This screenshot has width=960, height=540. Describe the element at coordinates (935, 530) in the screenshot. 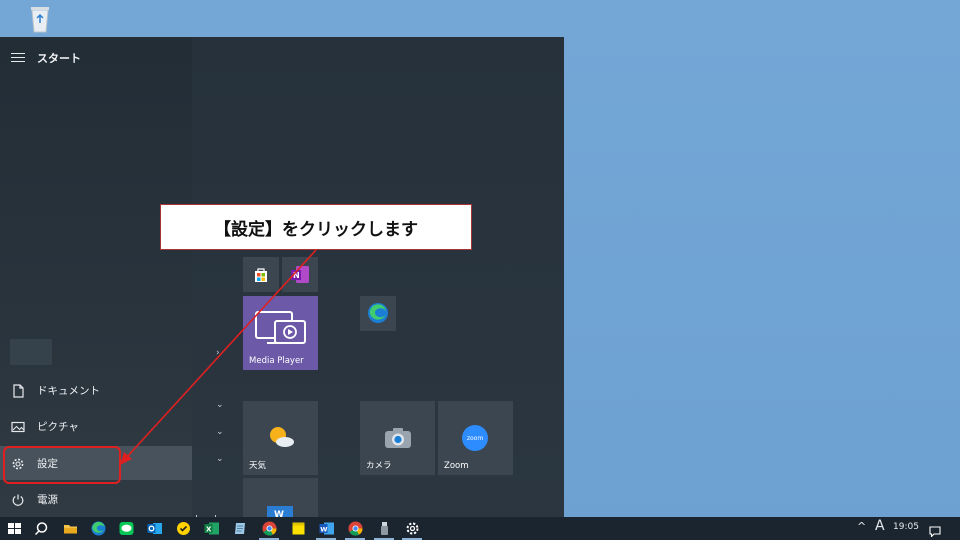

I see `notification-icon` at that location.